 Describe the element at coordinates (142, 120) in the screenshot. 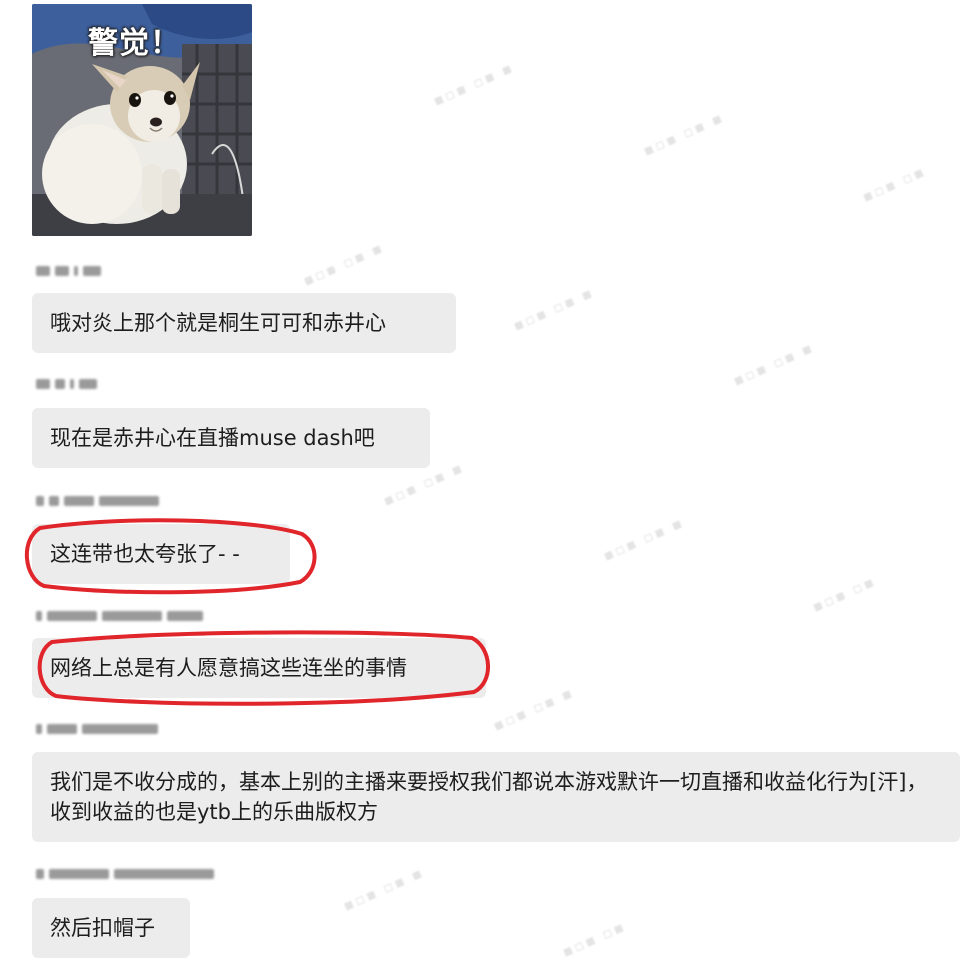

I see `meme-image: 警觉！` at that location.